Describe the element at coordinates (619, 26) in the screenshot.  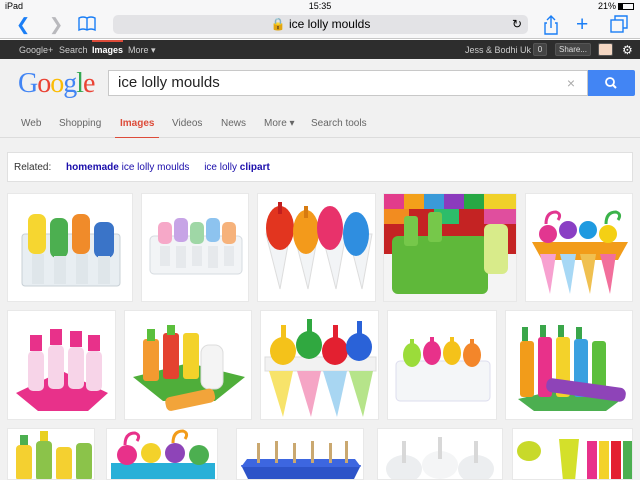
I see `tabs-icon` at that location.